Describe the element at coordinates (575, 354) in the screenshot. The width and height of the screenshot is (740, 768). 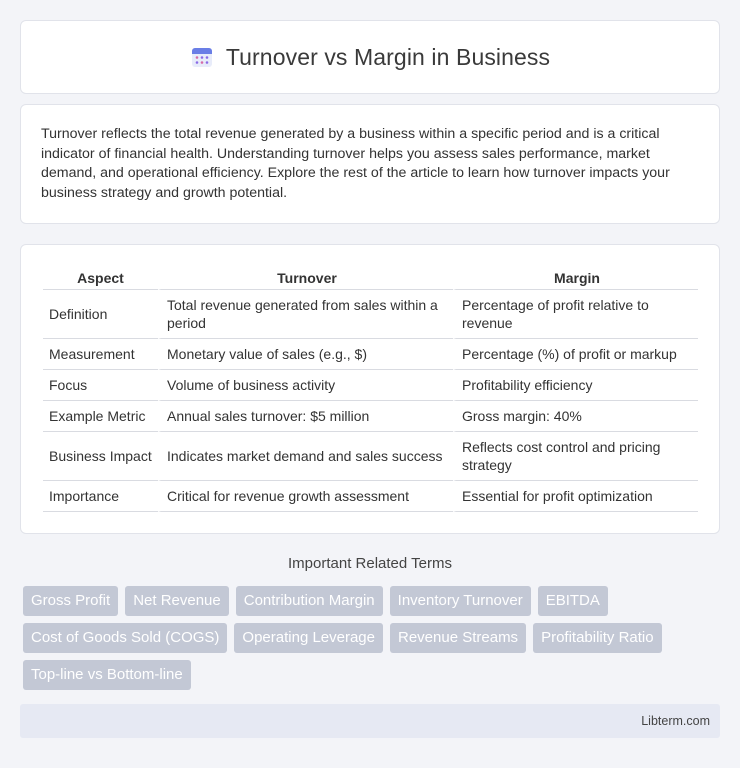
I see `cell-margin: Percentage (%) of profit or markup` at that location.